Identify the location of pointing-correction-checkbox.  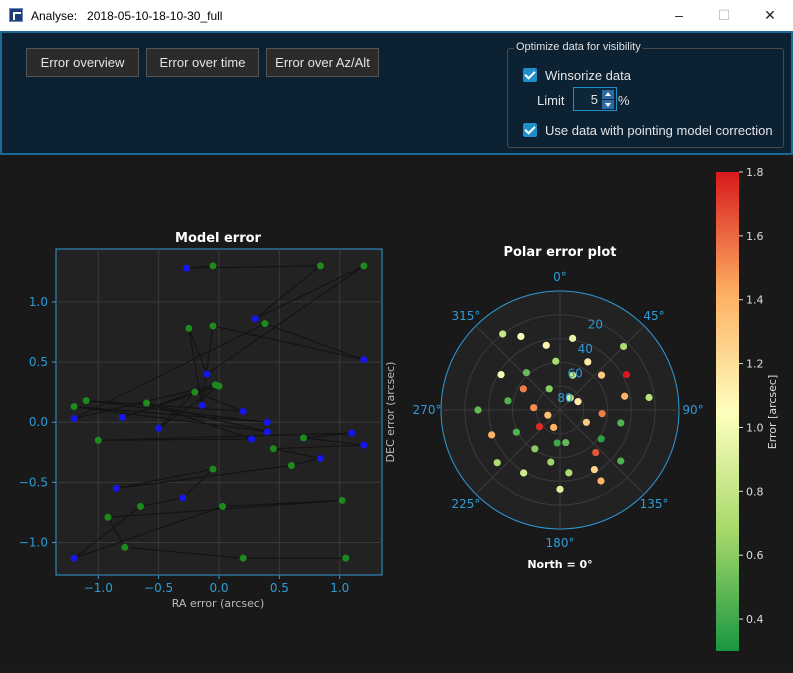
(530, 130).